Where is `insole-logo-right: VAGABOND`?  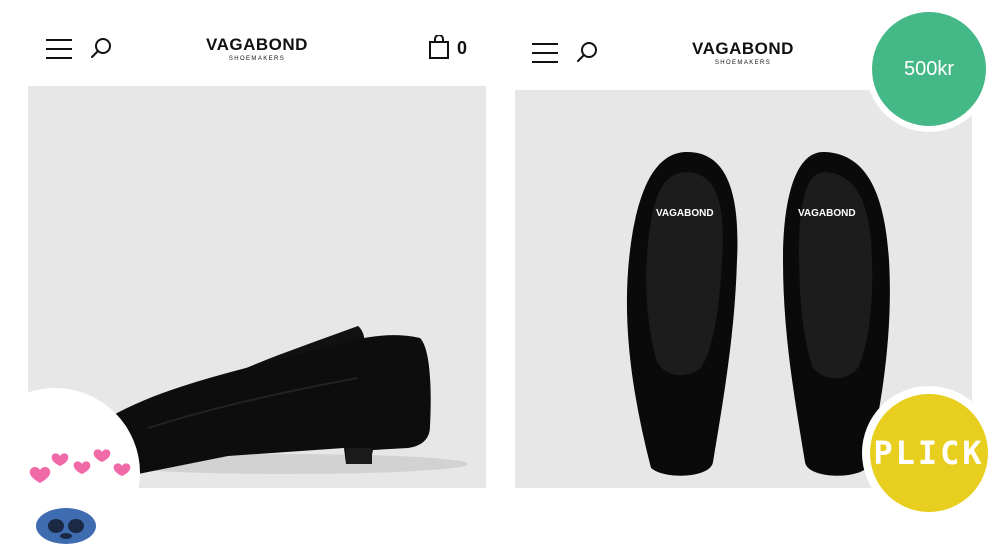 insole-logo-right: VAGABOND is located at coordinates (827, 213).